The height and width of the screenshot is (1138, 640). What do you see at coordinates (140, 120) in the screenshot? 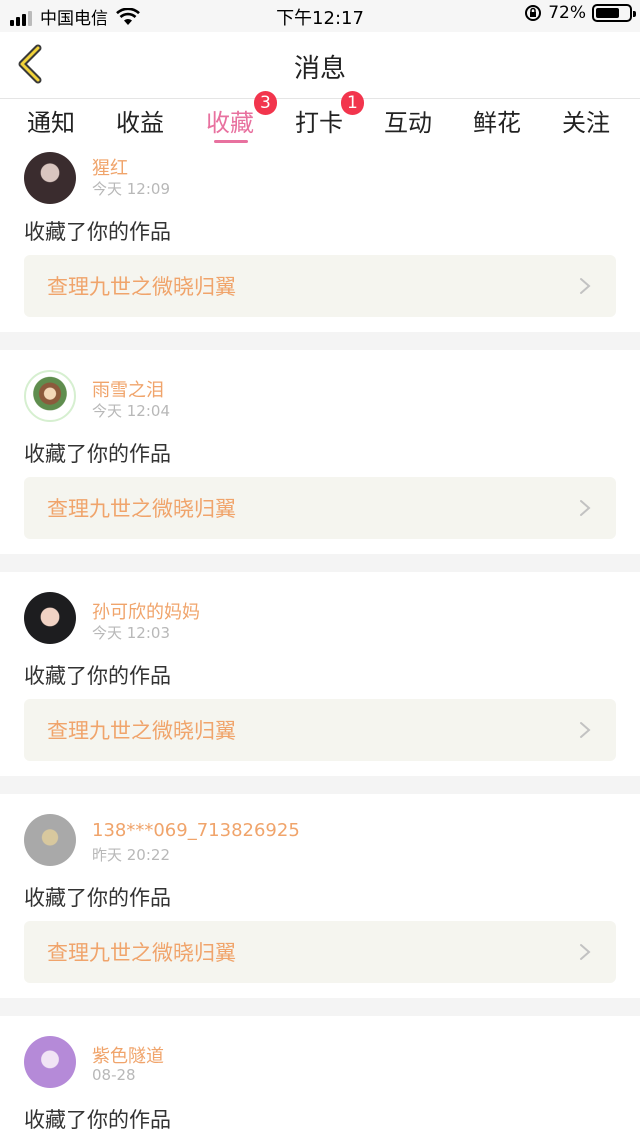
I see `tab-earnings: 收益` at bounding box center [140, 120].